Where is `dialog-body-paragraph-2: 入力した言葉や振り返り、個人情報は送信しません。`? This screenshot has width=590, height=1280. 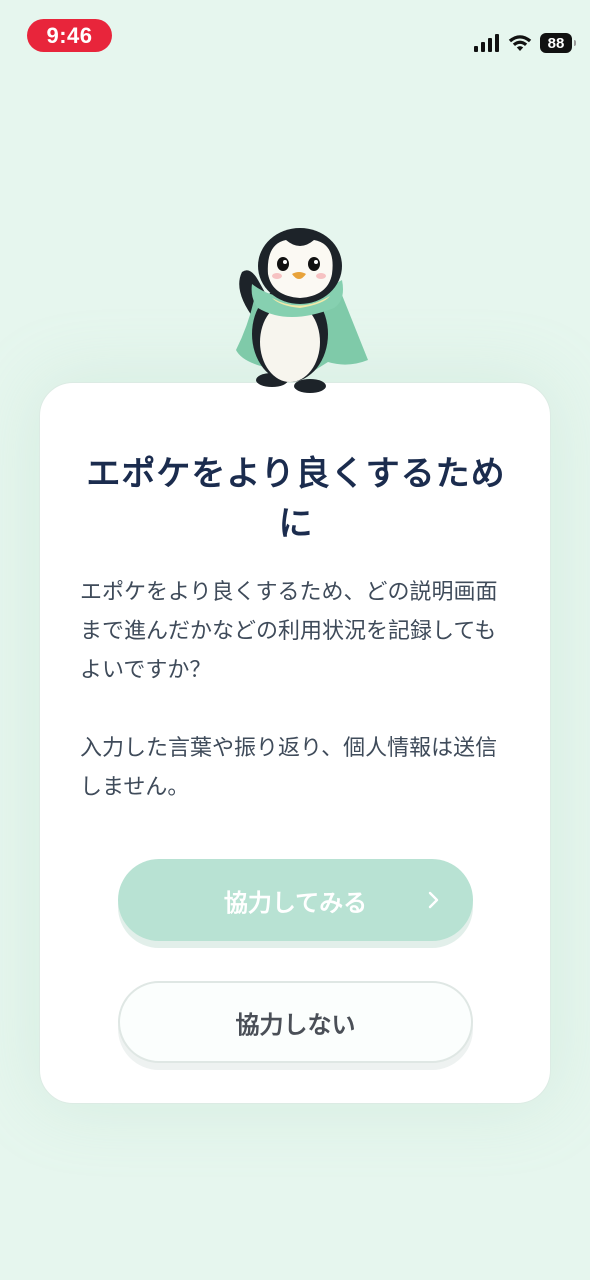 dialog-body-paragraph-2: 入力した言葉や振り返り、個人情報は送信しません。 is located at coordinates (289, 768).